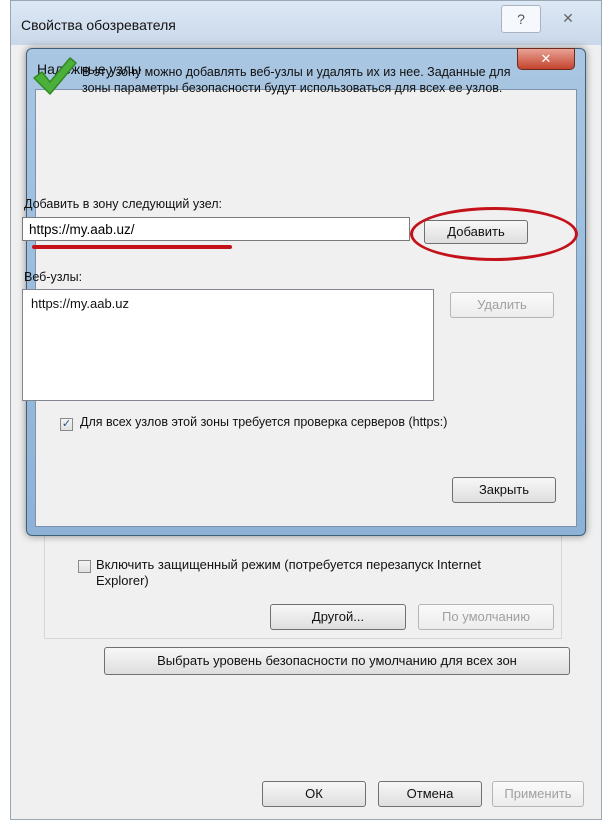 The image size is (606, 827). Describe the element at coordinates (132, 247) in the screenshot. I see `url-annotation-underline` at that location.